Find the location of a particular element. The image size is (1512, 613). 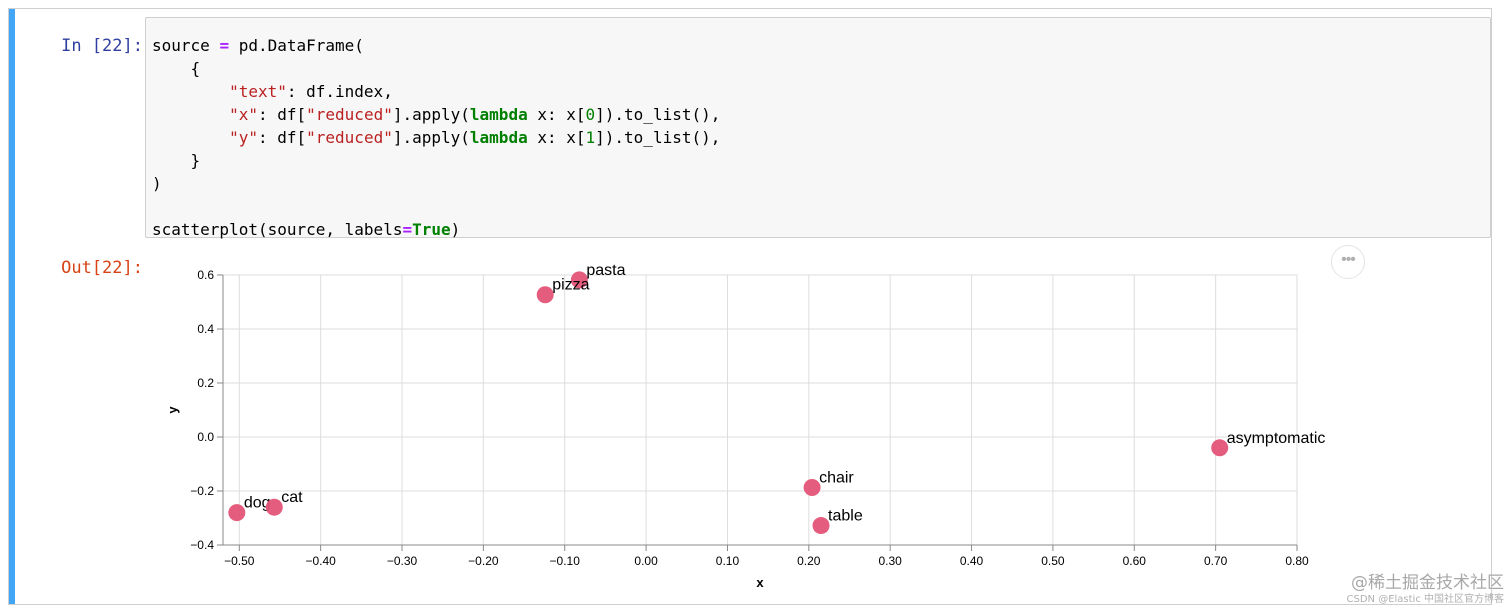

code-token: "x" is located at coordinates (243, 114).